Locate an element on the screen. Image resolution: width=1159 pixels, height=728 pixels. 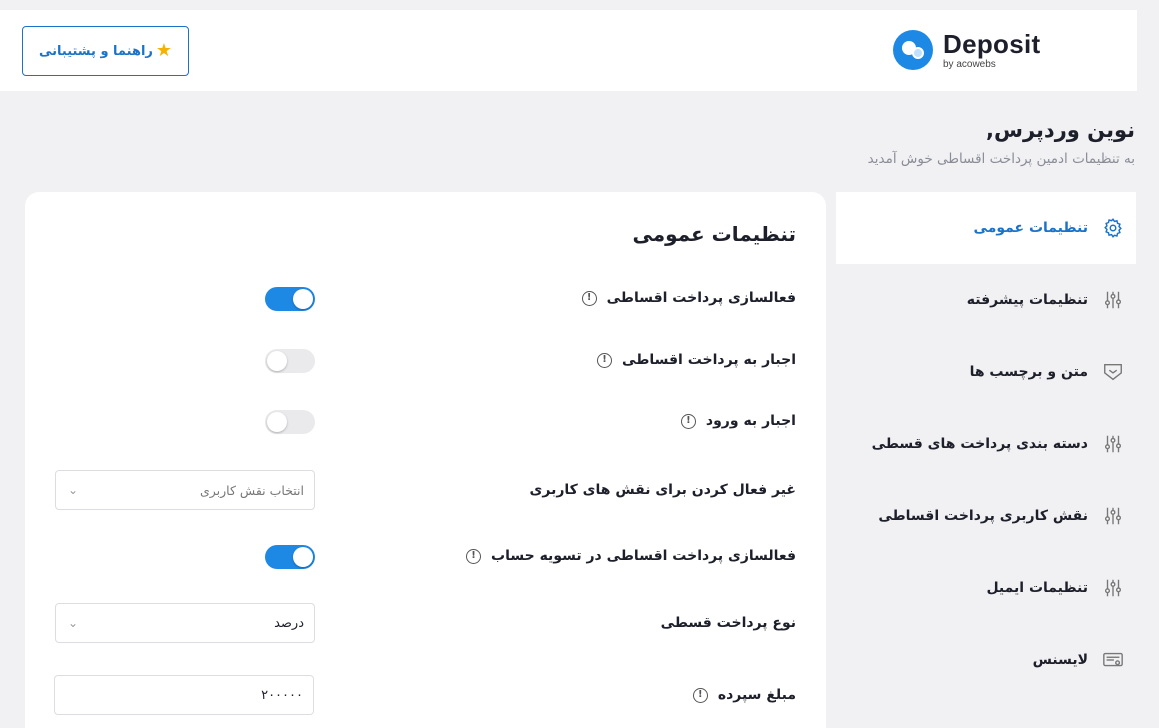
sidebar-item-email: تنظیمات ایمیل is located at coordinates (986, 588).